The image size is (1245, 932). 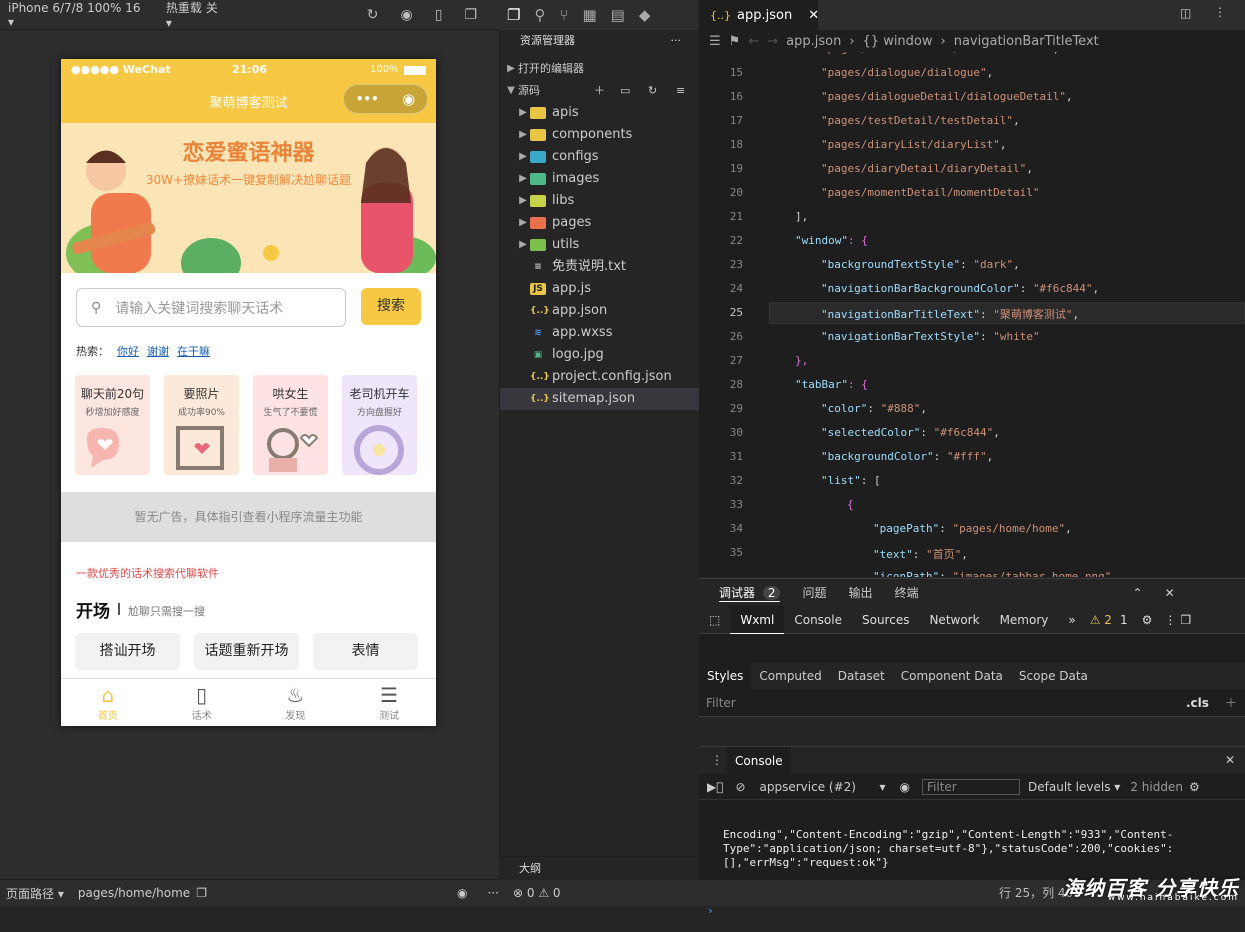 I want to click on list-icon: ☰, so click(x=715, y=41).